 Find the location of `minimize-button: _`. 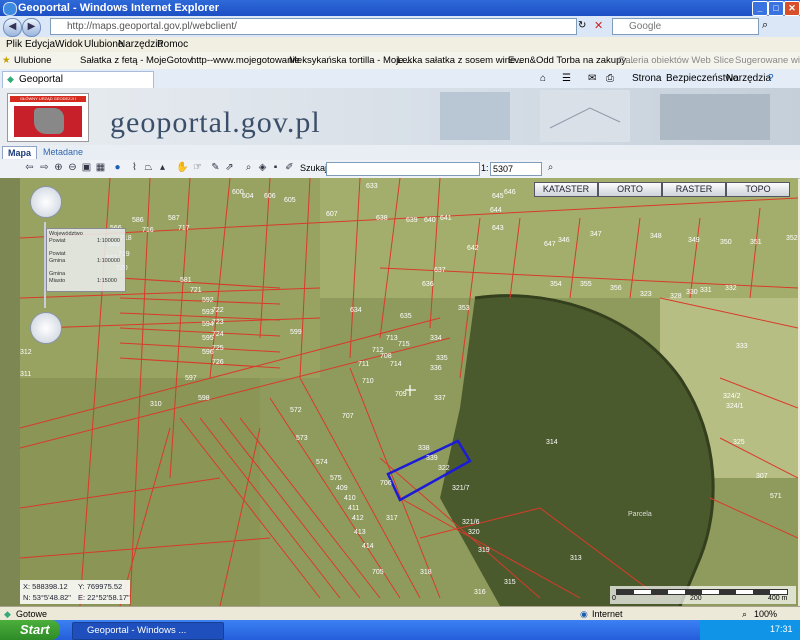

minimize-button: _ is located at coordinates (760, 8).